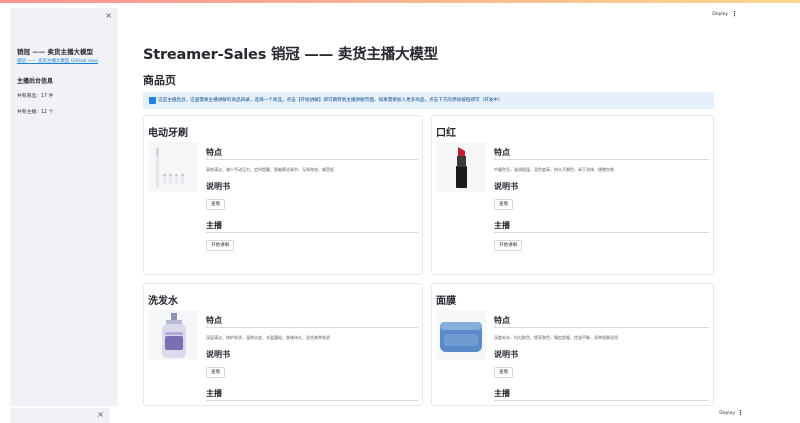 This screenshot has height=423, width=800. What do you see at coordinates (446, 133) in the screenshot?
I see `product-name: 口红` at bounding box center [446, 133].